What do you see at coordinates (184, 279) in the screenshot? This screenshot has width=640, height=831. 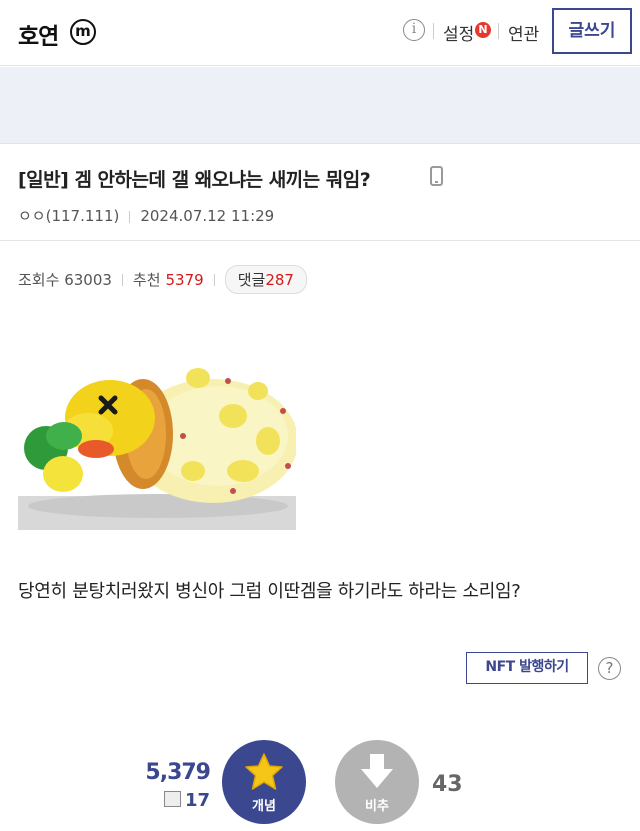 I see `recommend-count: 5379` at bounding box center [184, 279].